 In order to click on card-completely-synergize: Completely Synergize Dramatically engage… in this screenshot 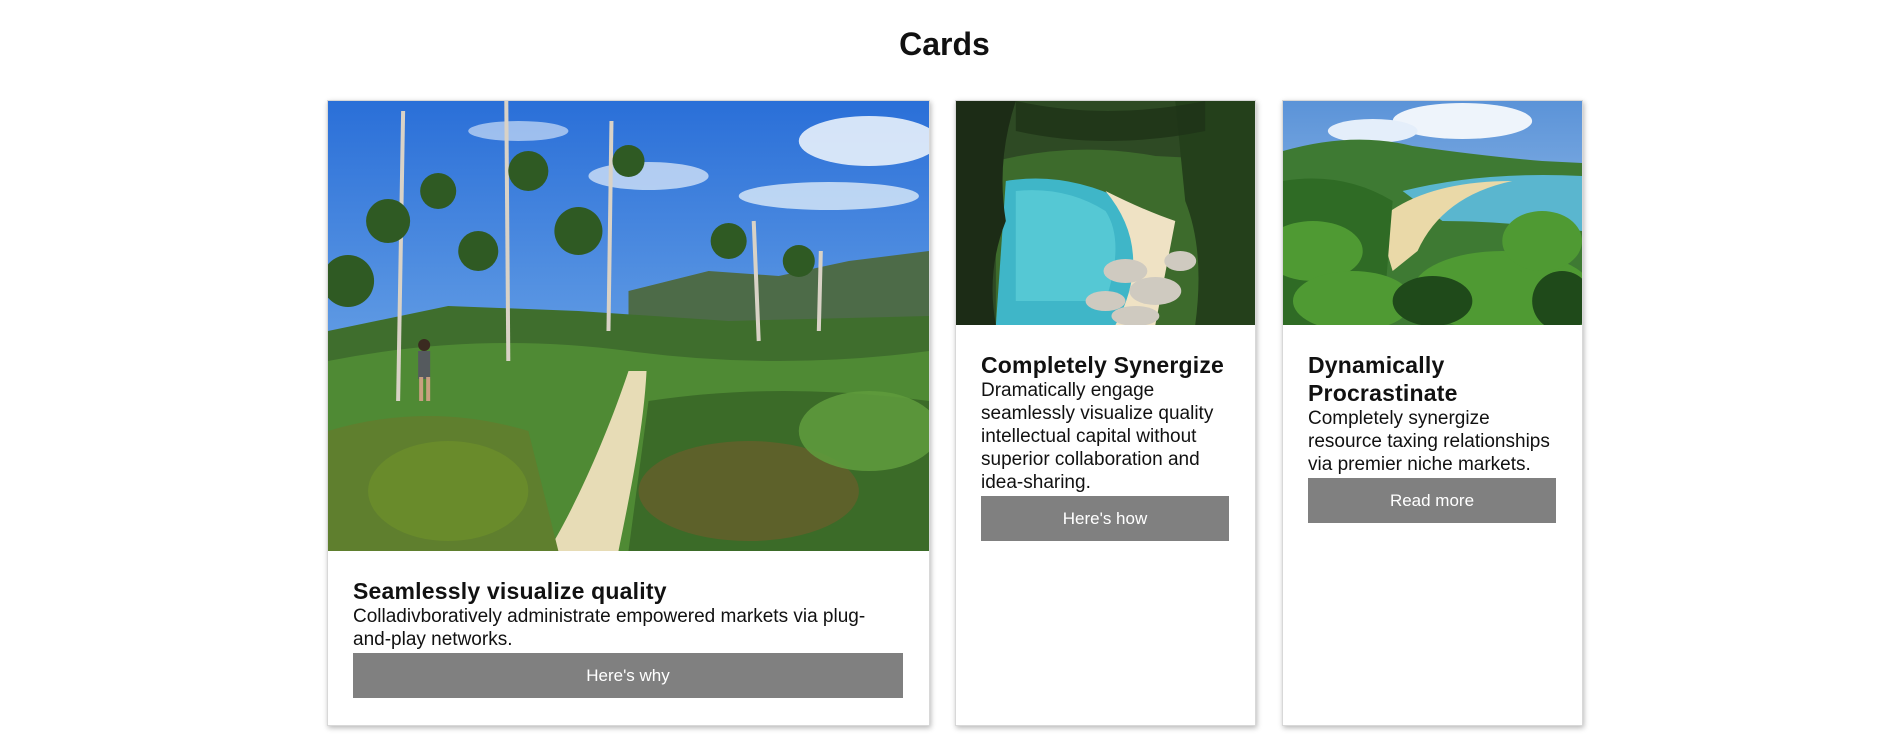, I will do `click(1105, 413)`.